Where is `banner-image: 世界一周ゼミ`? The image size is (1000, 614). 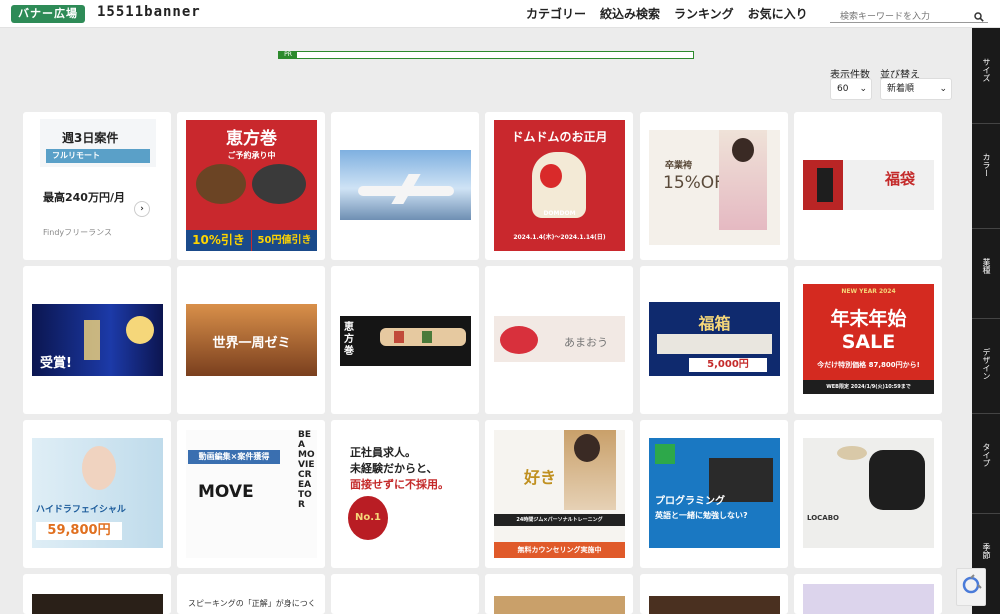 banner-image: 世界一周ゼミ is located at coordinates (251, 340).